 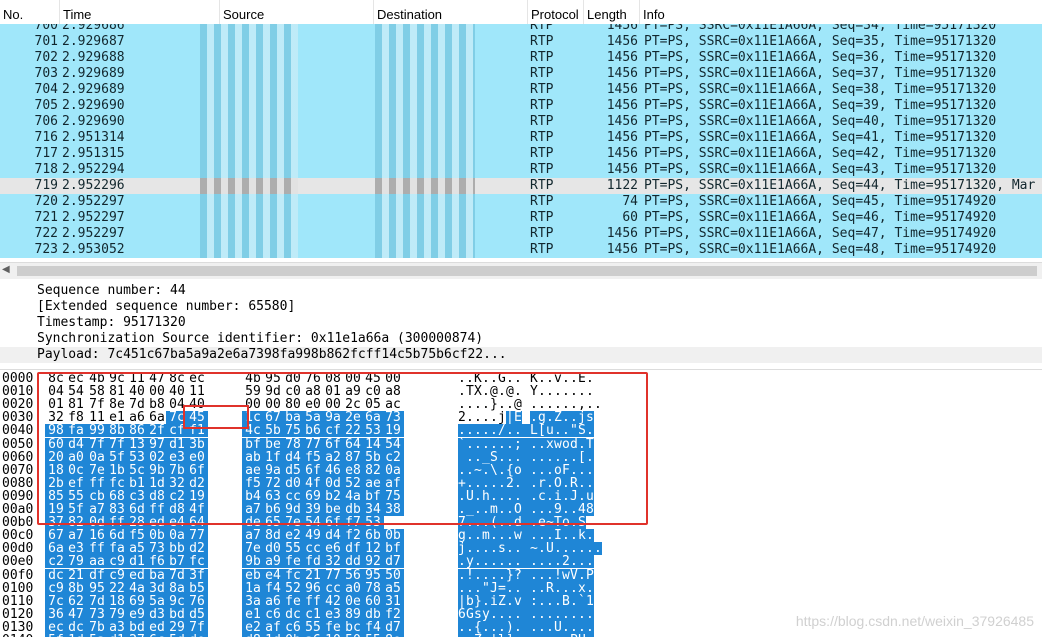 I want to click on hex-byte: f5, so click(x=313, y=457).